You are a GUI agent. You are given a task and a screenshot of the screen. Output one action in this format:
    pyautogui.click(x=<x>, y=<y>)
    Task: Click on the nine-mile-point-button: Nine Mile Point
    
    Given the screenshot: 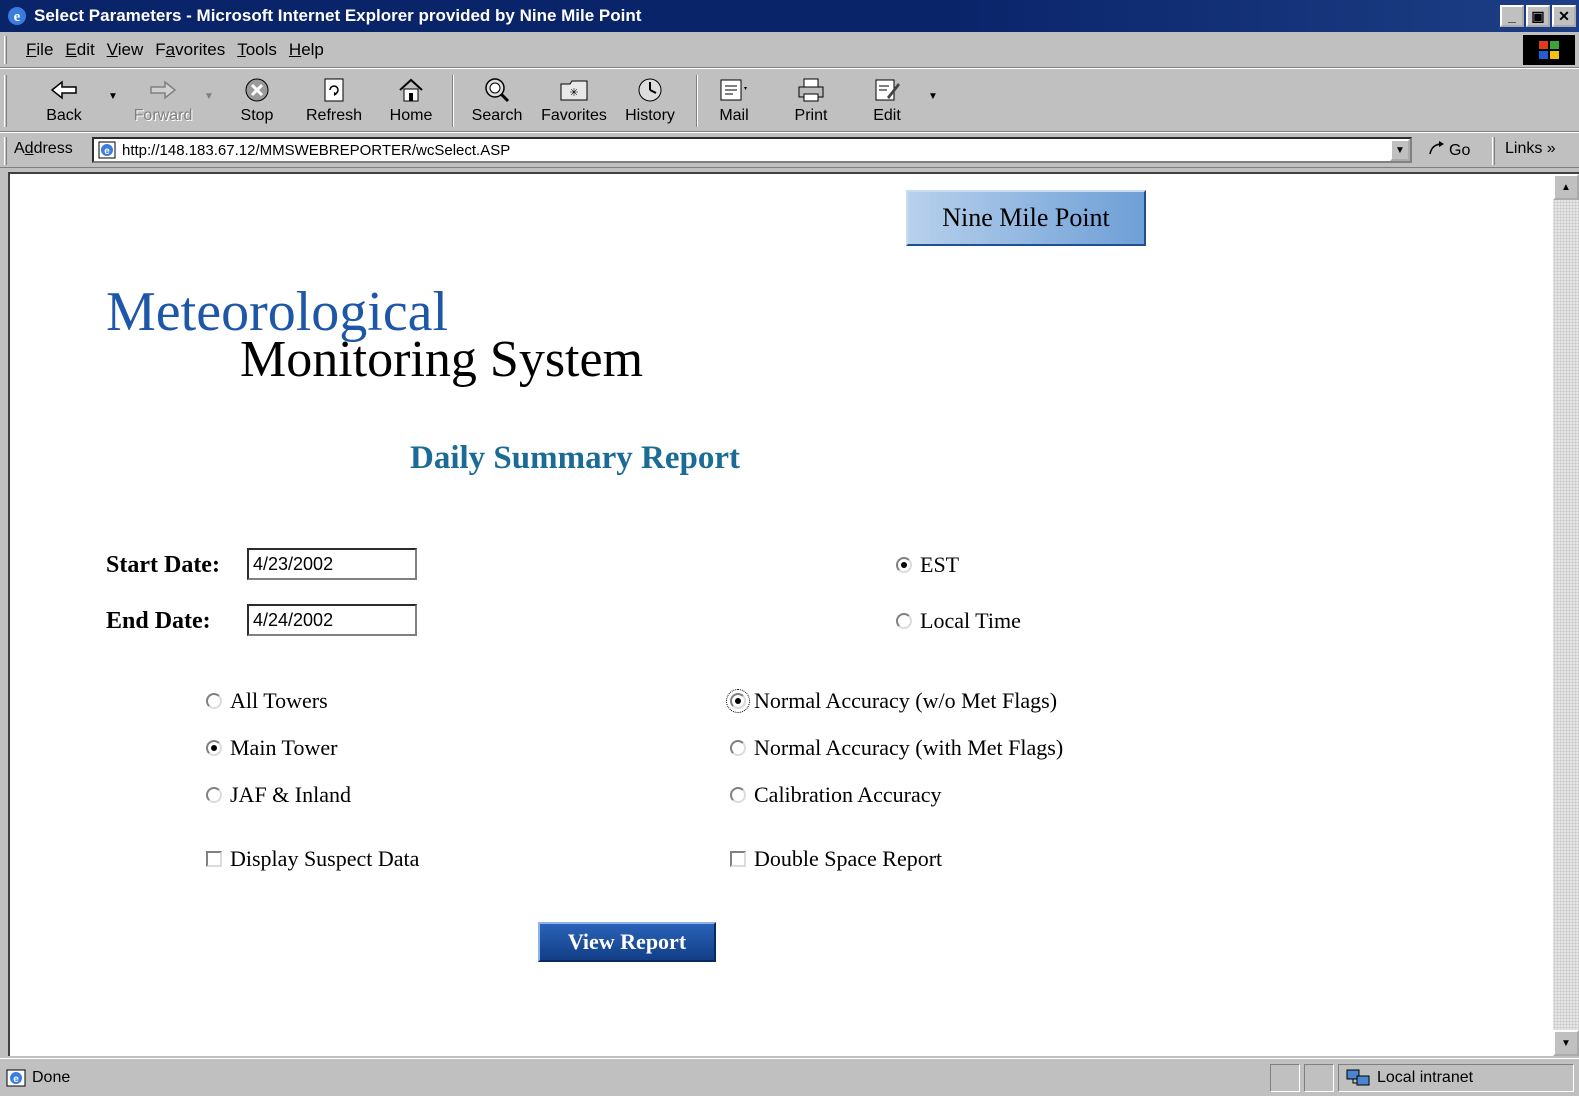 What is the action you would take?
    pyautogui.click(x=1026, y=218)
    